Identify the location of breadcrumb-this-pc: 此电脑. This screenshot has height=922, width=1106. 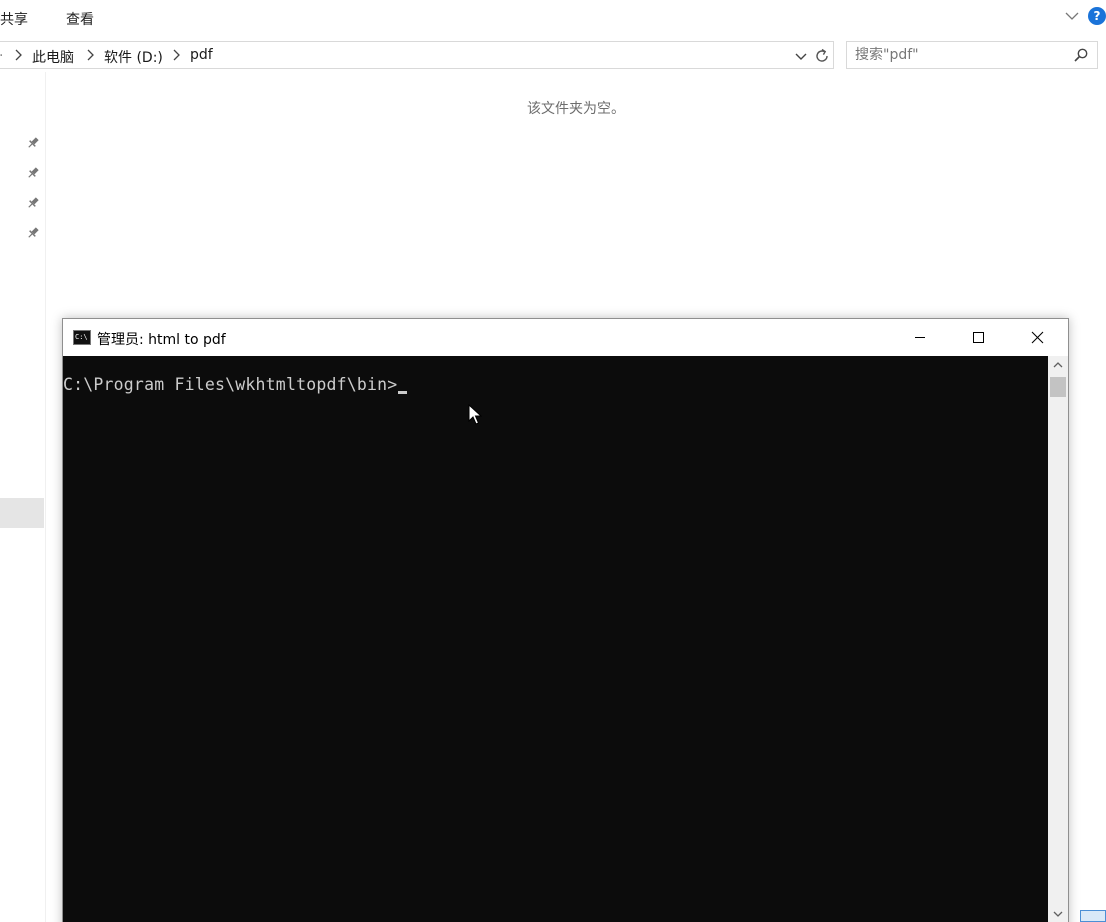
(53, 57).